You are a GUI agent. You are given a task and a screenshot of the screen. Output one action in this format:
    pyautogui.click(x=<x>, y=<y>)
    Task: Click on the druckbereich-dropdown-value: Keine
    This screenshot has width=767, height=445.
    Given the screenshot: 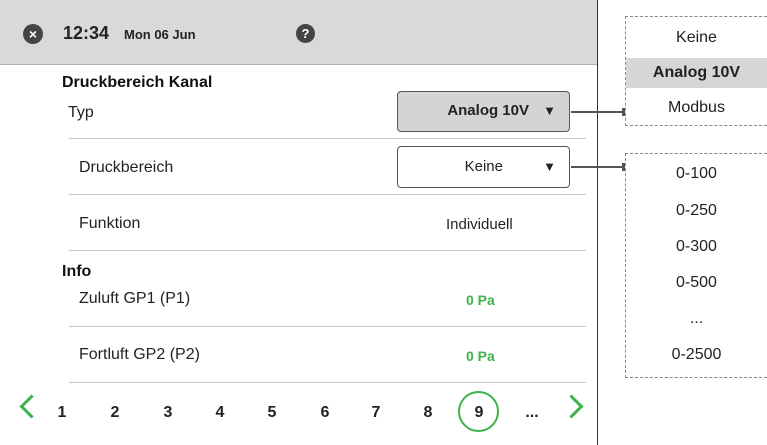 What is the action you would take?
    pyautogui.click(x=483, y=166)
    